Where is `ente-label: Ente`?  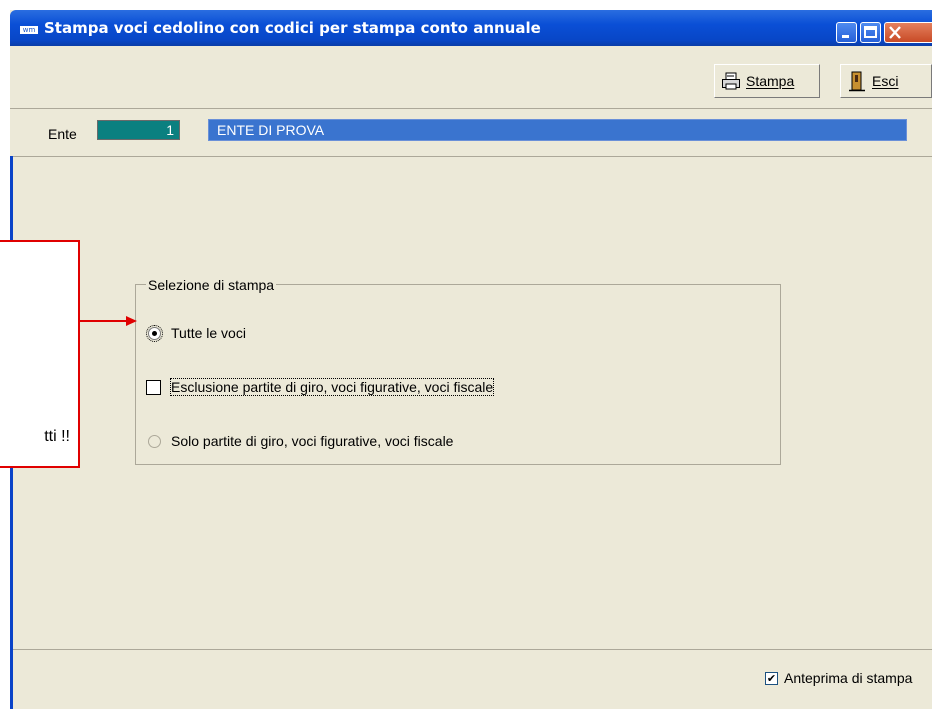
ente-label: Ente is located at coordinates (62, 134).